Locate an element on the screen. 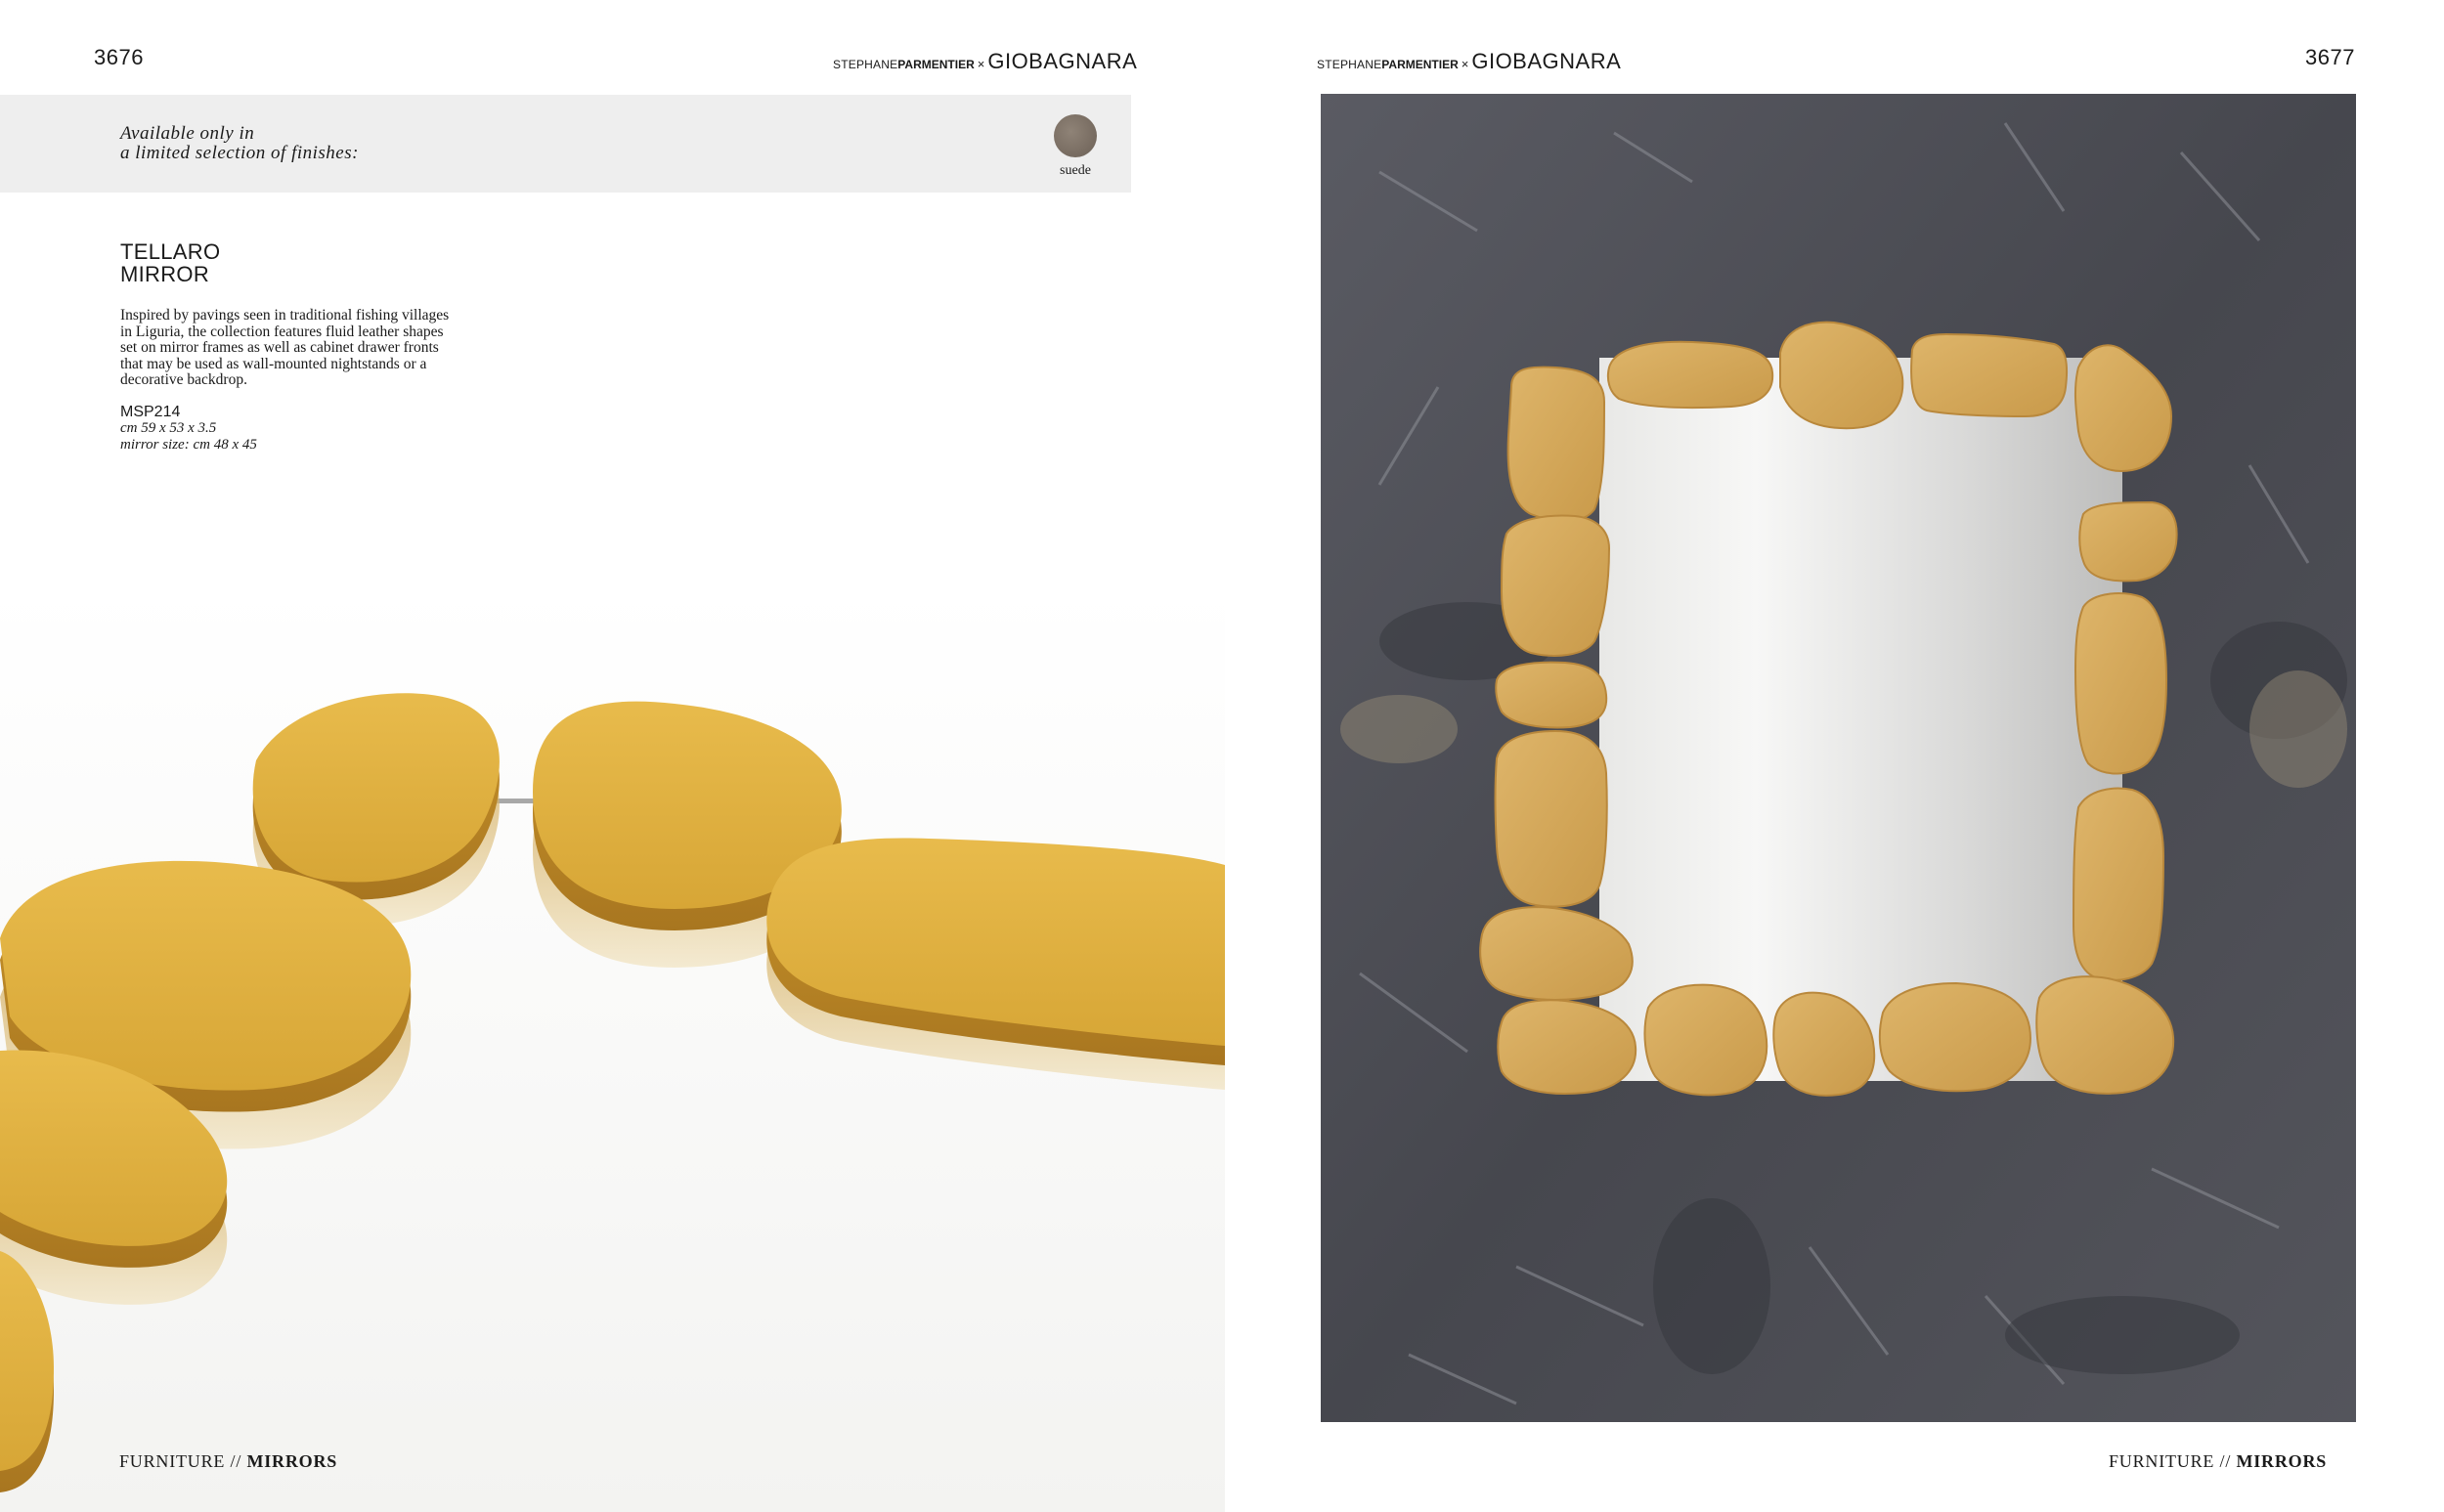 This screenshot has height=1512, width=2444. description-line: decorative backdrop. is located at coordinates (183, 379).